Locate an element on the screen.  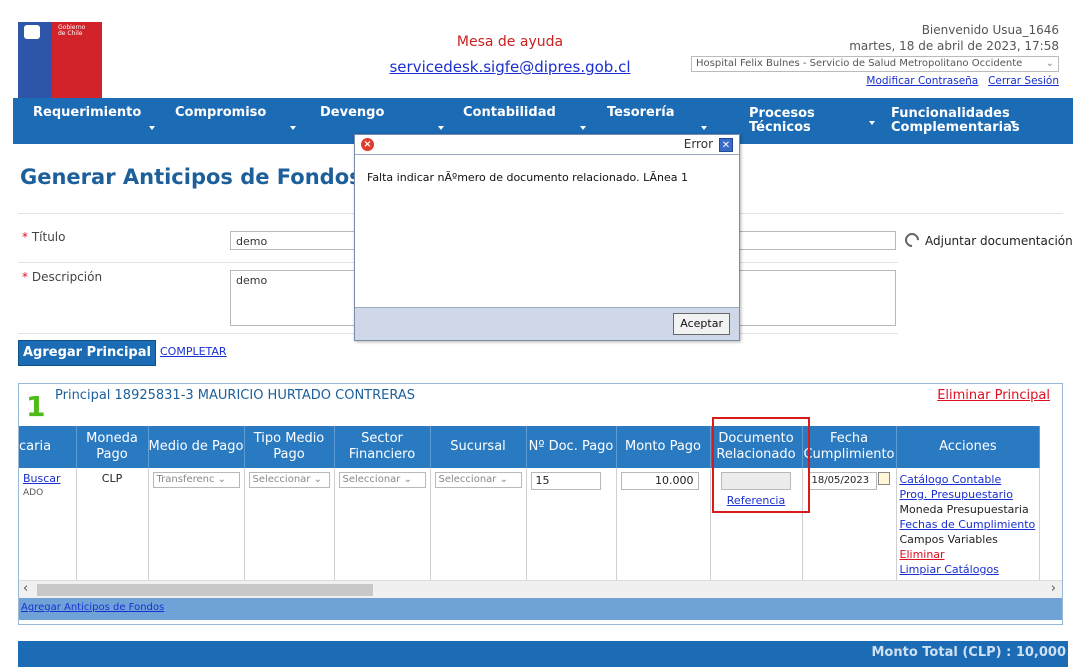
col-header: Acciones is located at coordinates (968, 447).